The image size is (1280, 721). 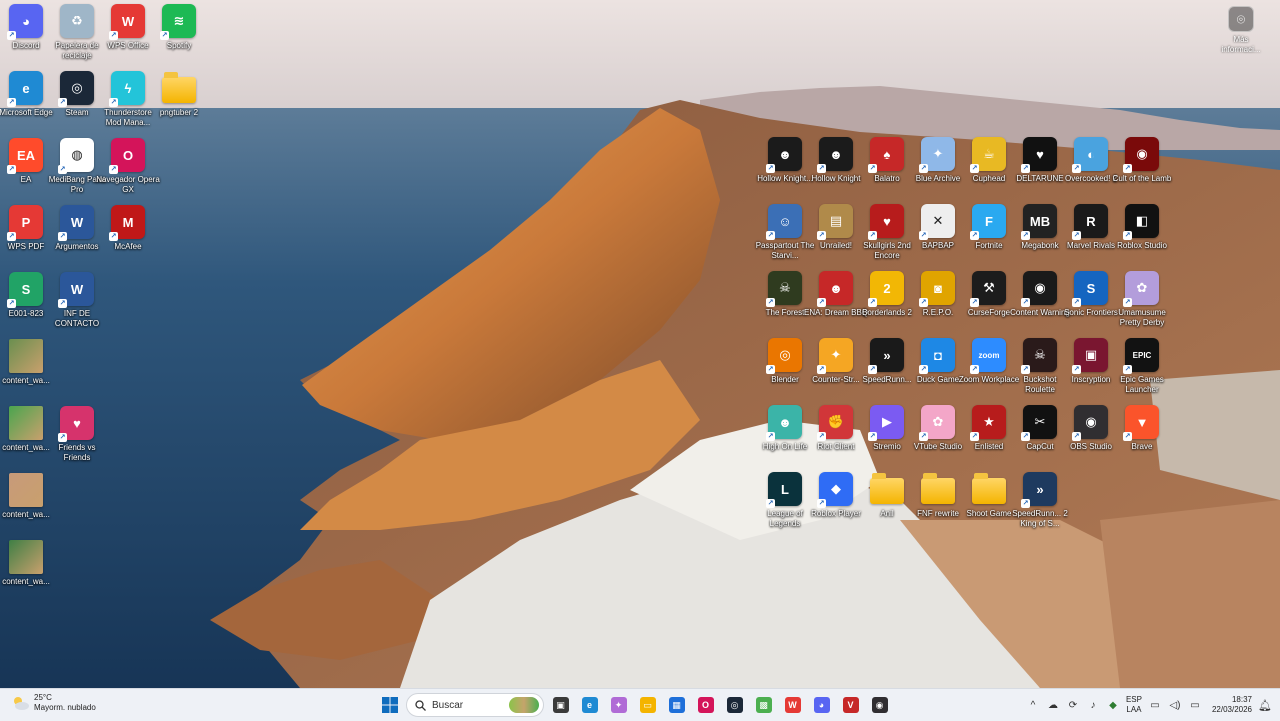 I want to click on taskbar-app-file-explorer: ▭, so click(x=647, y=705).